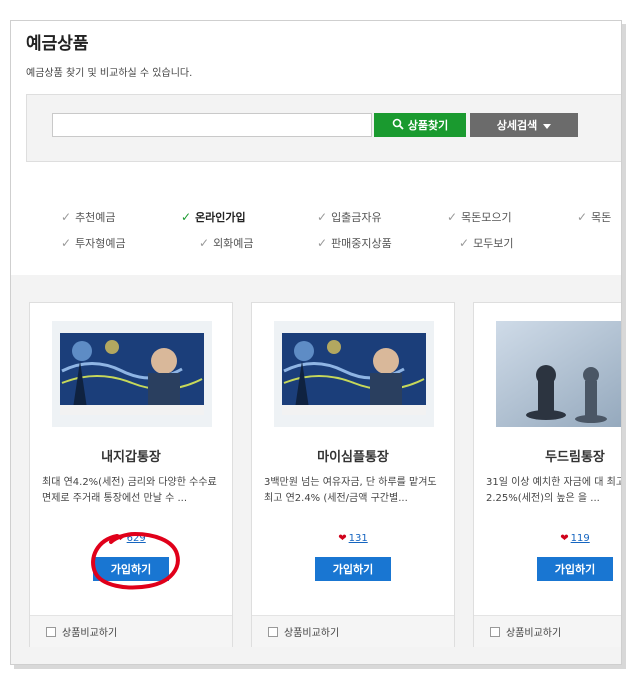  What do you see at coordinates (580, 538) in the screenshot?
I see `like-count-value: 119` at bounding box center [580, 538].